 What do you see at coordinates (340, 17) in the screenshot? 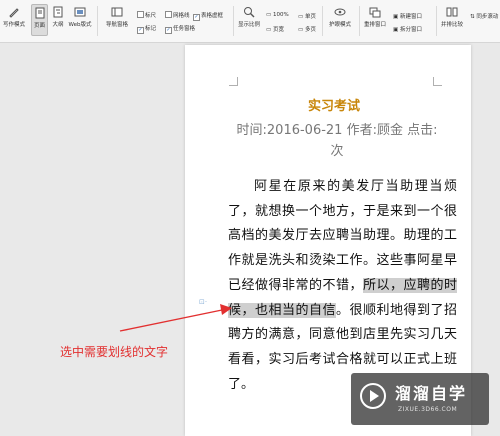
I see `eye-mode-button: 护眼模式` at bounding box center [340, 17].